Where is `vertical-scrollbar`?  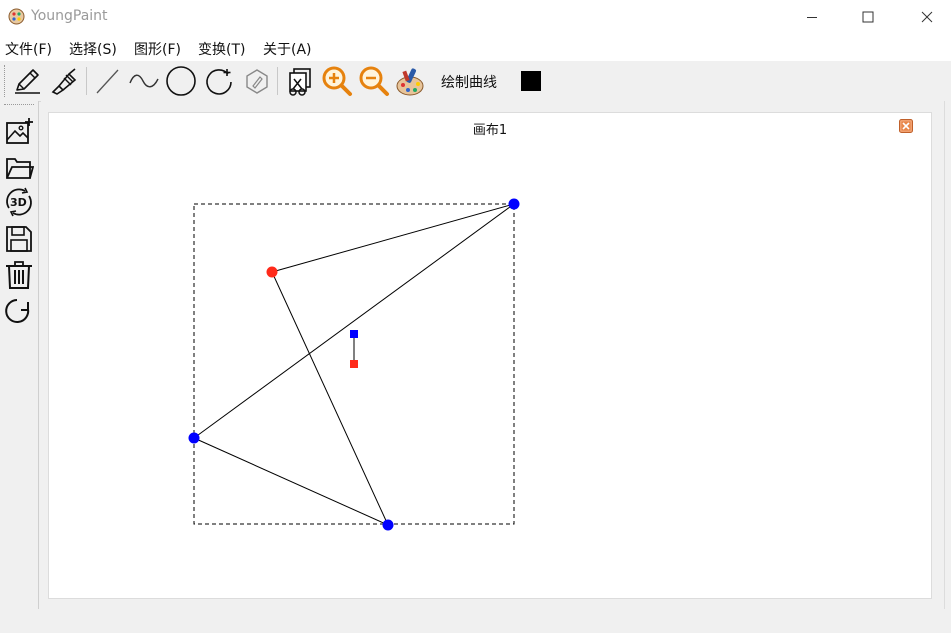 vertical-scrollbar is located at coordinates (947, 355).